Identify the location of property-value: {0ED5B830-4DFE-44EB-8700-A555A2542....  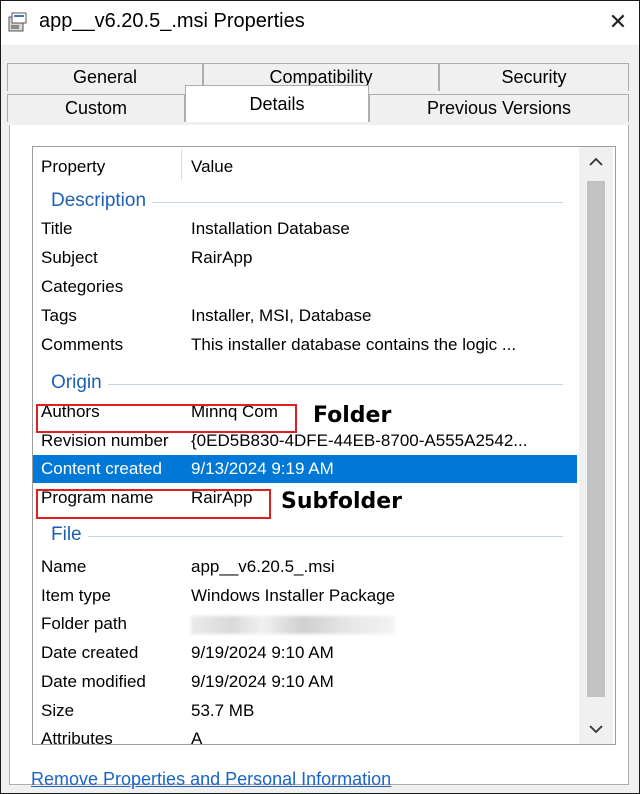
(359, 440).